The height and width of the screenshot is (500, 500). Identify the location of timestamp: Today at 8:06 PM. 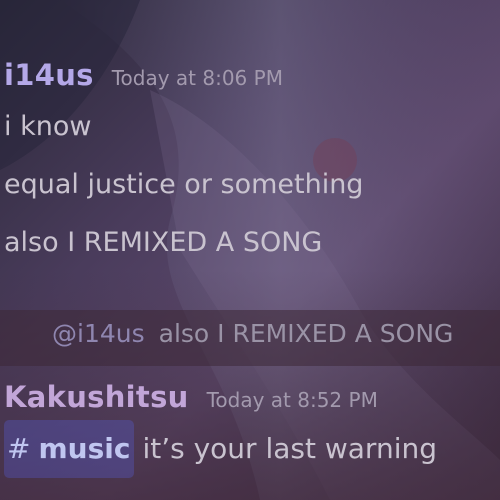
(197, 78).